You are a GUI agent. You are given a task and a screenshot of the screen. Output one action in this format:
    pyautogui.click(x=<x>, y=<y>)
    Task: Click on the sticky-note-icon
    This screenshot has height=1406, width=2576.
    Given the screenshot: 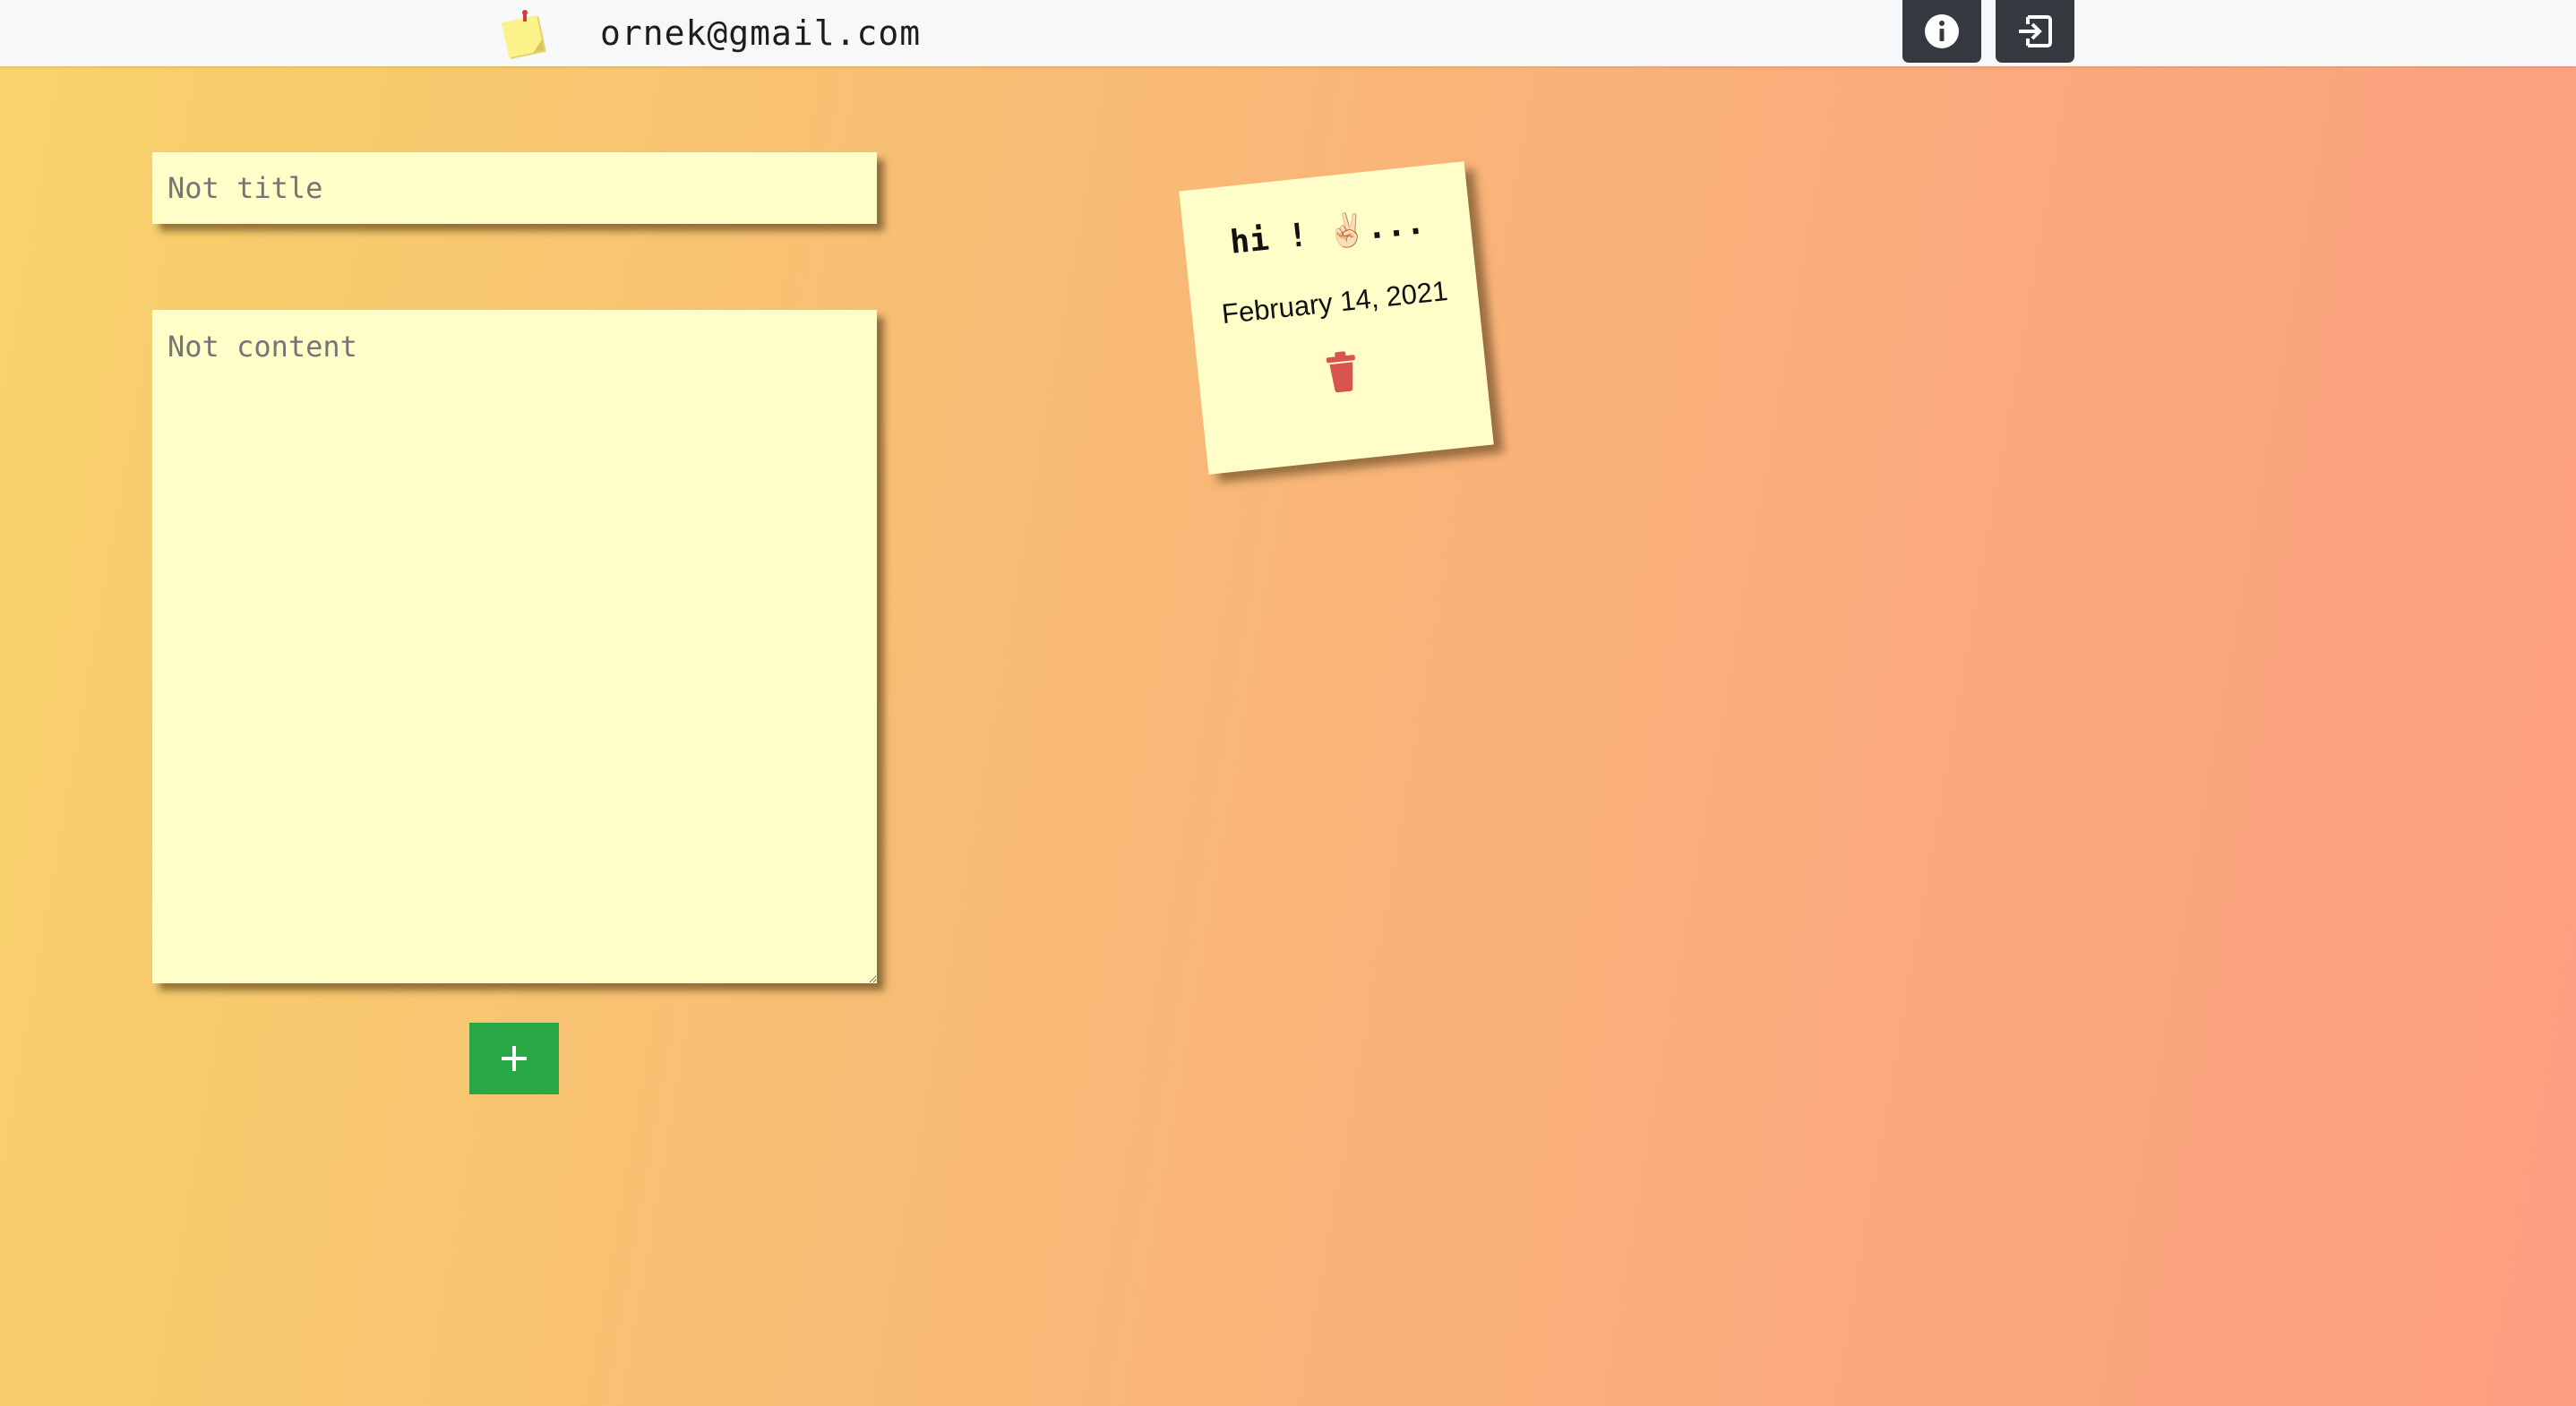 What is the action you would take?
    pyautogui.click(x=523, y=34)
    